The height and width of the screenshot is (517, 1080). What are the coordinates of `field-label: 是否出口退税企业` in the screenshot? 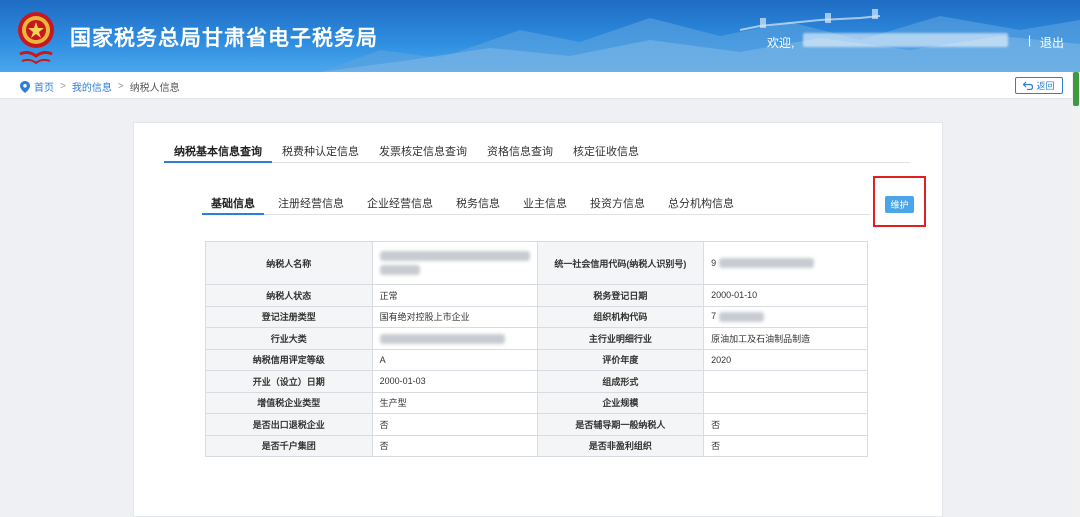 It's located at (289, 424).